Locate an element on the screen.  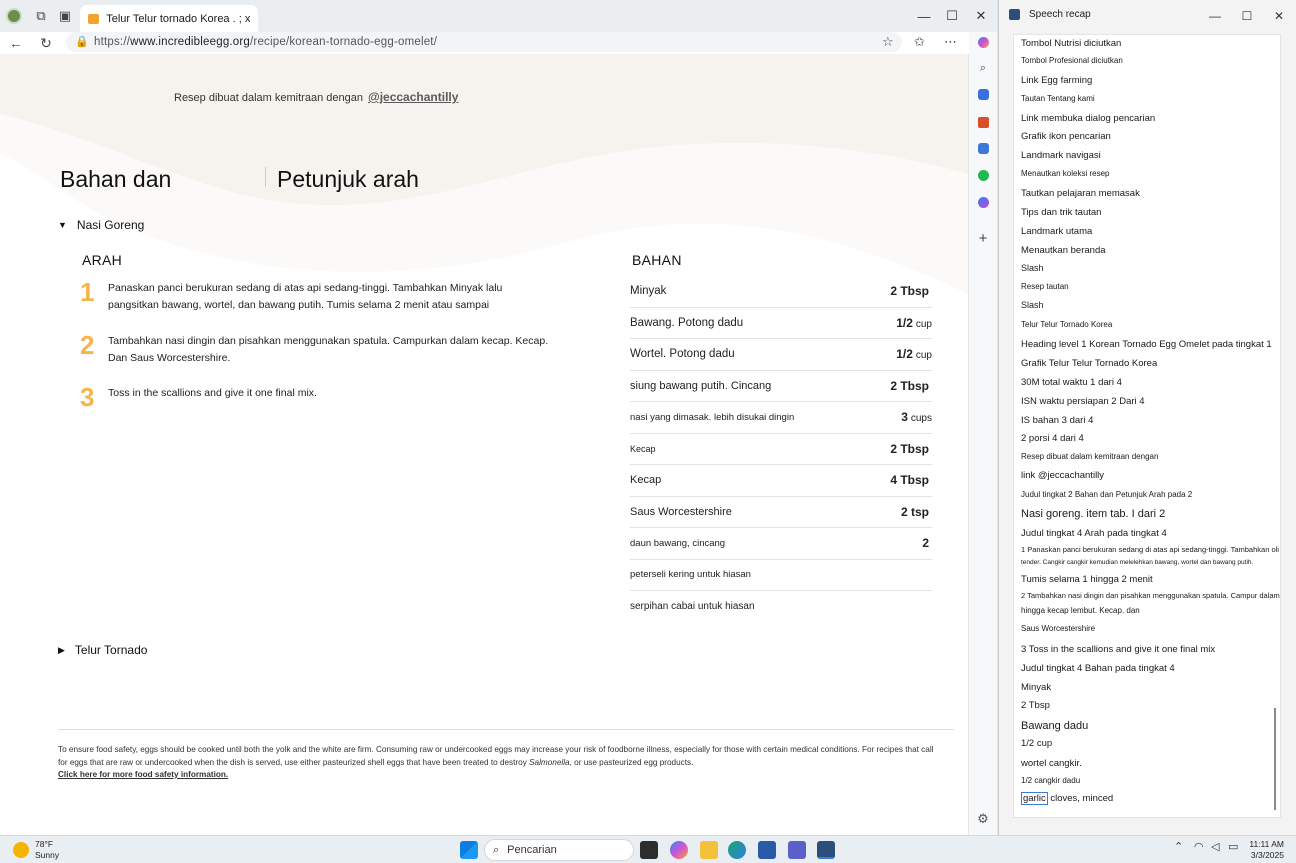
ingredient-amount: 2 Tbsp is located at coordinates (909, 385).